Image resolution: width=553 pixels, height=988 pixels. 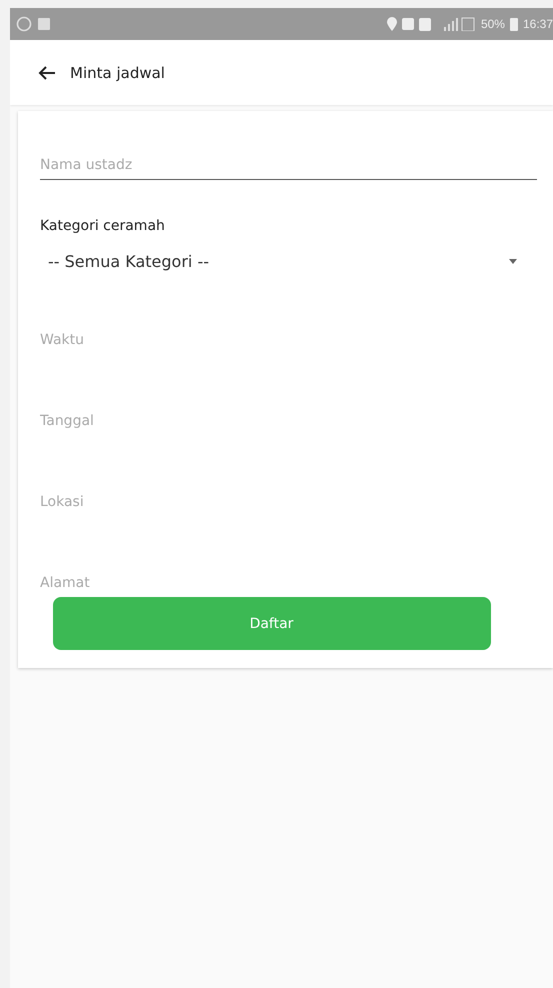 What do you see at coordinates (492, 24) in the screenshot?
I see `battery-percent: 50%` at bounding box center [492, 24].